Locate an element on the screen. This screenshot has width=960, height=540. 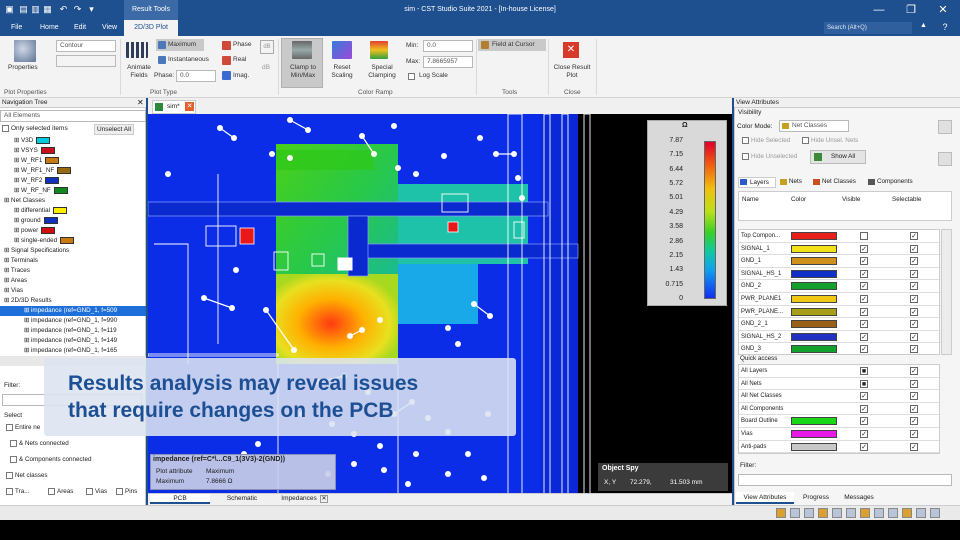
layer-row: Top Compon... ✓ is located at coordinates (839, 236).